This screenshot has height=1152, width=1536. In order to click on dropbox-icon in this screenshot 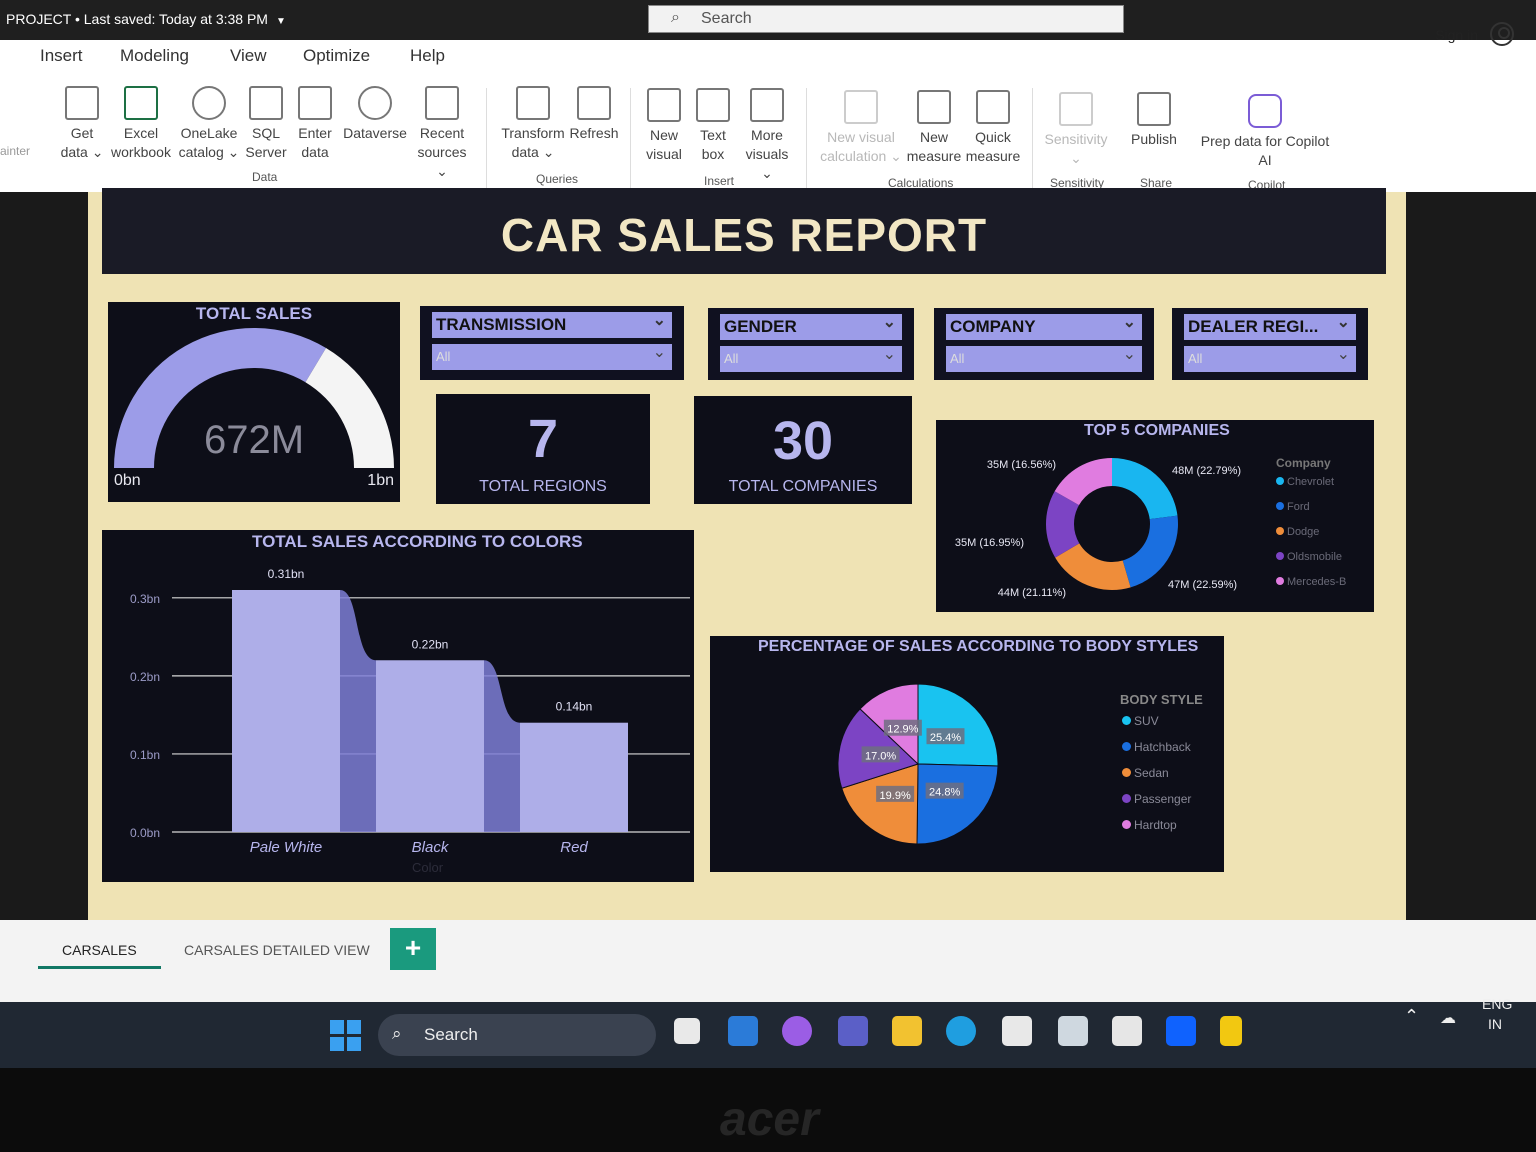, I will do `click(1181, 1031)`.